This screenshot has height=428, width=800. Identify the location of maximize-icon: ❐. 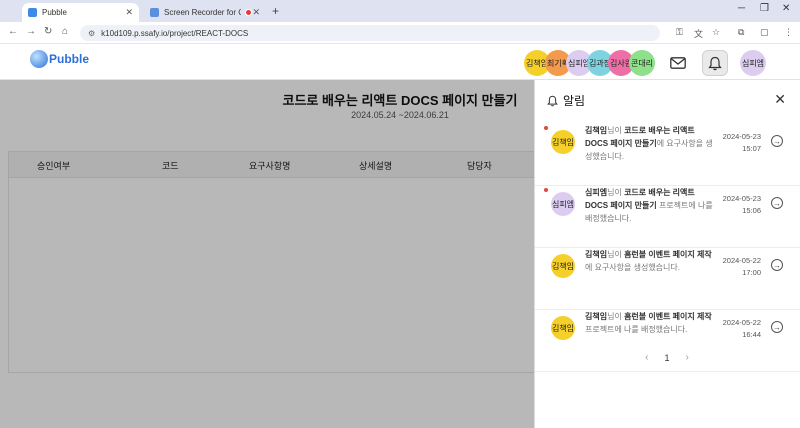
(764, 8).